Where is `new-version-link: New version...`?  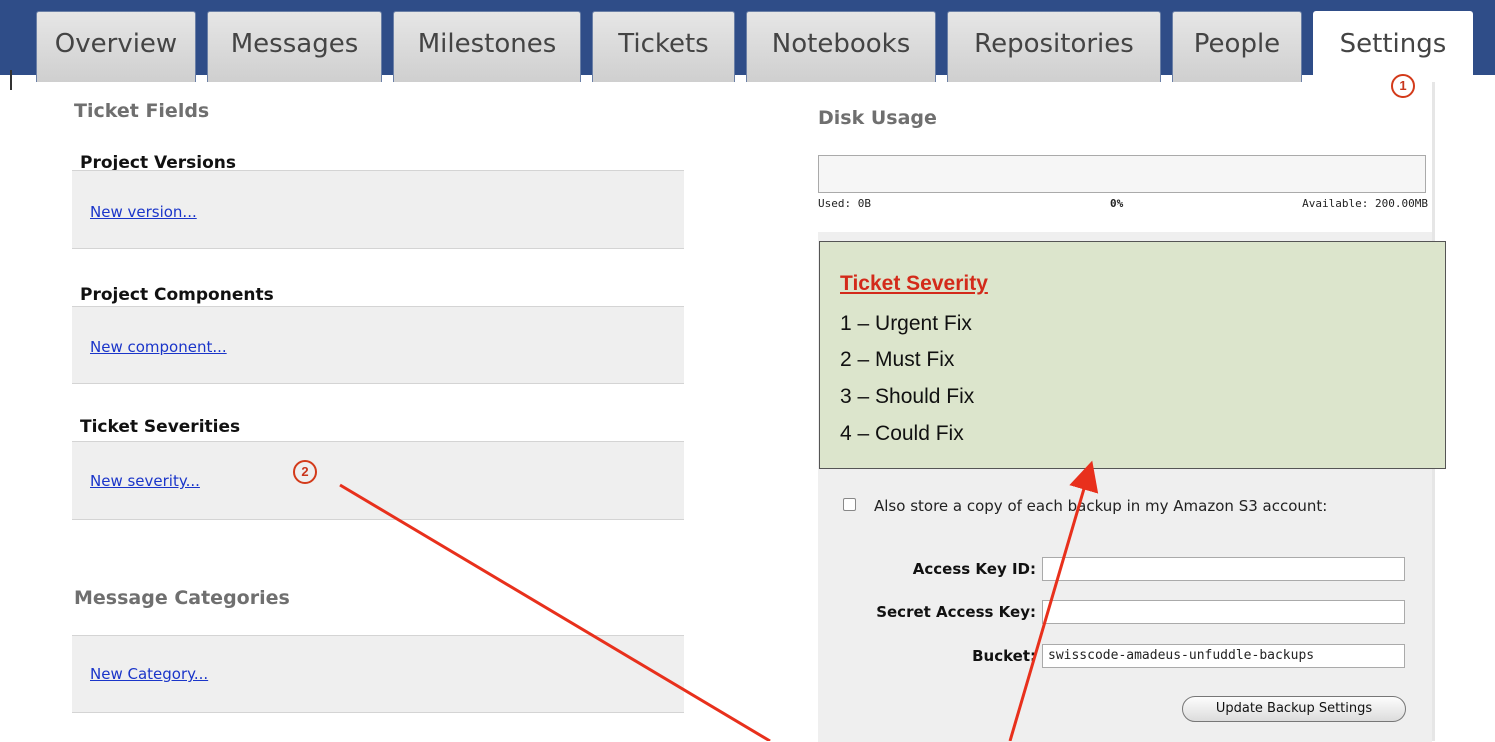
new-version-link: New version... is located at coordinates (143, 212).